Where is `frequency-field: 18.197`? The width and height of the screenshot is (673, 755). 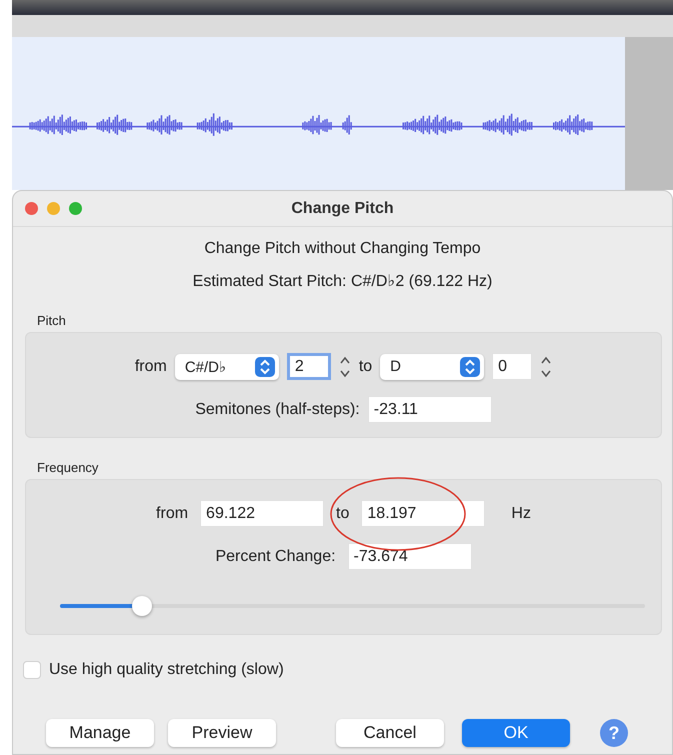
frequency-field: 18.197 is located at coordinates (423, 513).